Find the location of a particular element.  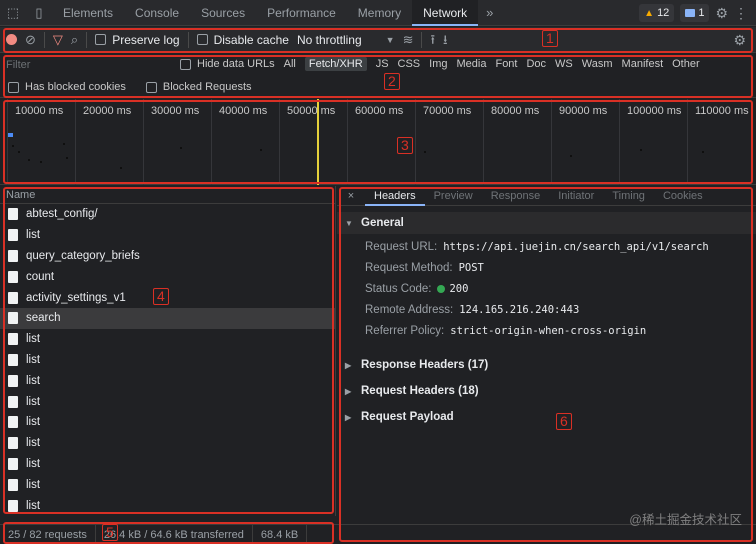

inspect-element-icon: ⬚ is located at coordinates (13, 13).